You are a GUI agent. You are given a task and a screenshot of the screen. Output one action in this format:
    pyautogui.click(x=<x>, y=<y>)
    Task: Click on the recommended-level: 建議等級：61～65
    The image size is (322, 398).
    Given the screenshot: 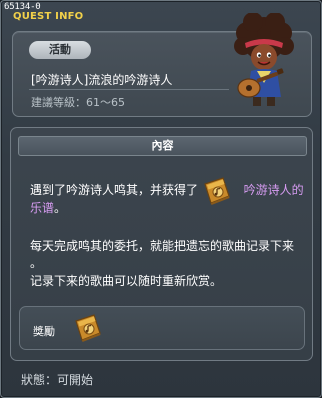 What is the action you would take?
    pyautogui.click(x=78, y=102)
    